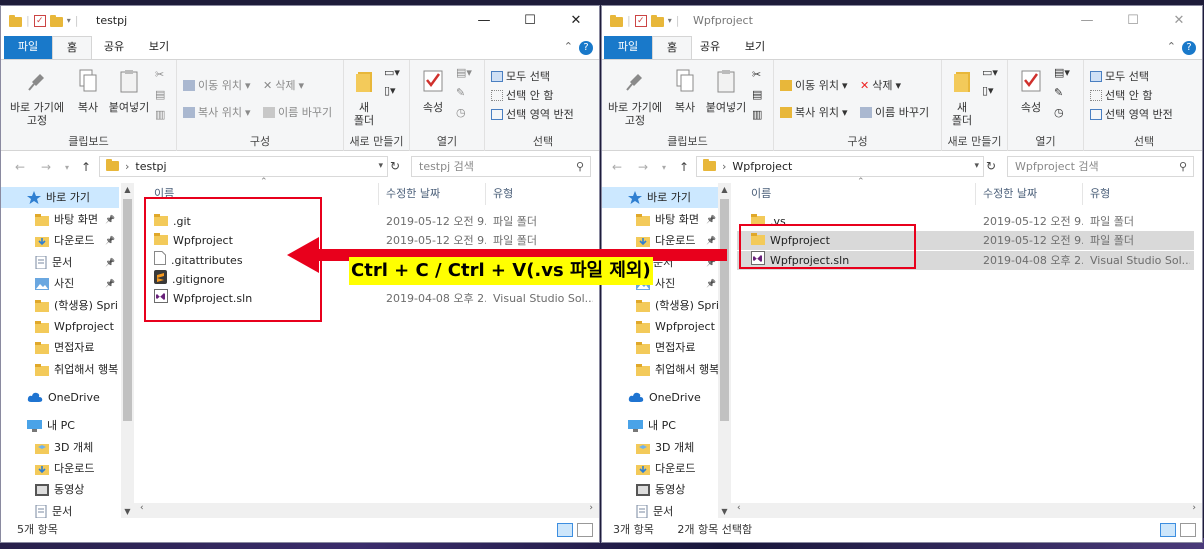 Image resolution: width=1204 pixels, height=549 pixels. Describe the element at coordinates (880, 85) in the screenshot. I see `delete-button: ✕ 삭제 ▾` at that location.